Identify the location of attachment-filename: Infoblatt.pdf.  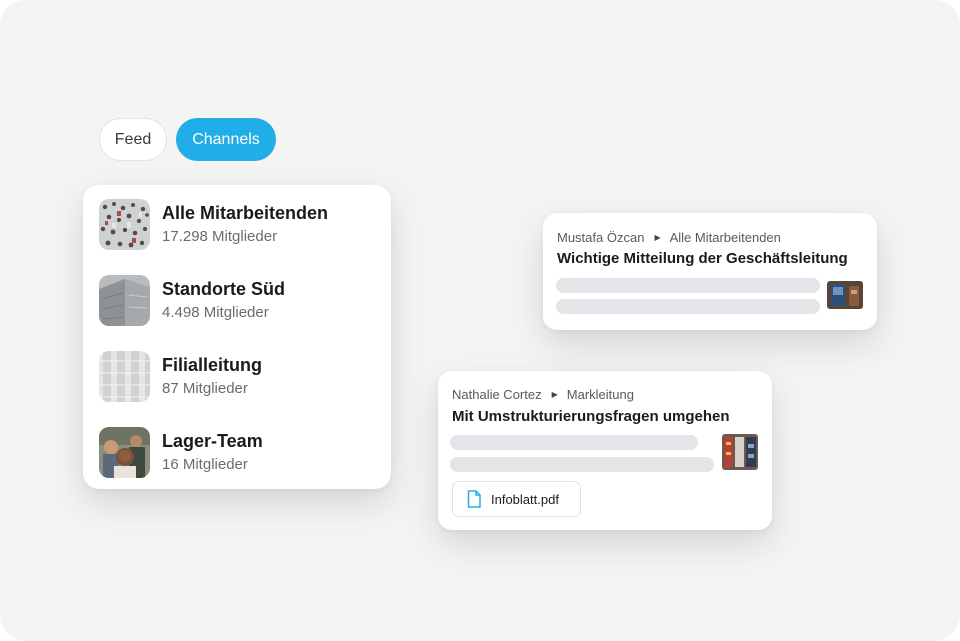
(525, 499).